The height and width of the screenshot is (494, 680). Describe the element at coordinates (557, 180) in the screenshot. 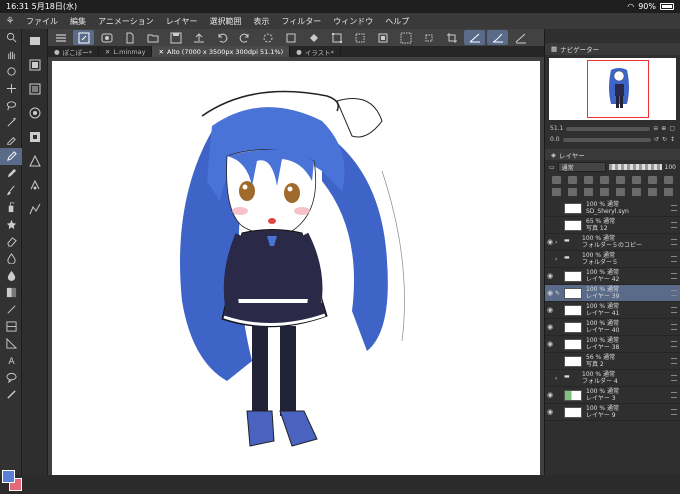

I see `clip-icon` at that location.